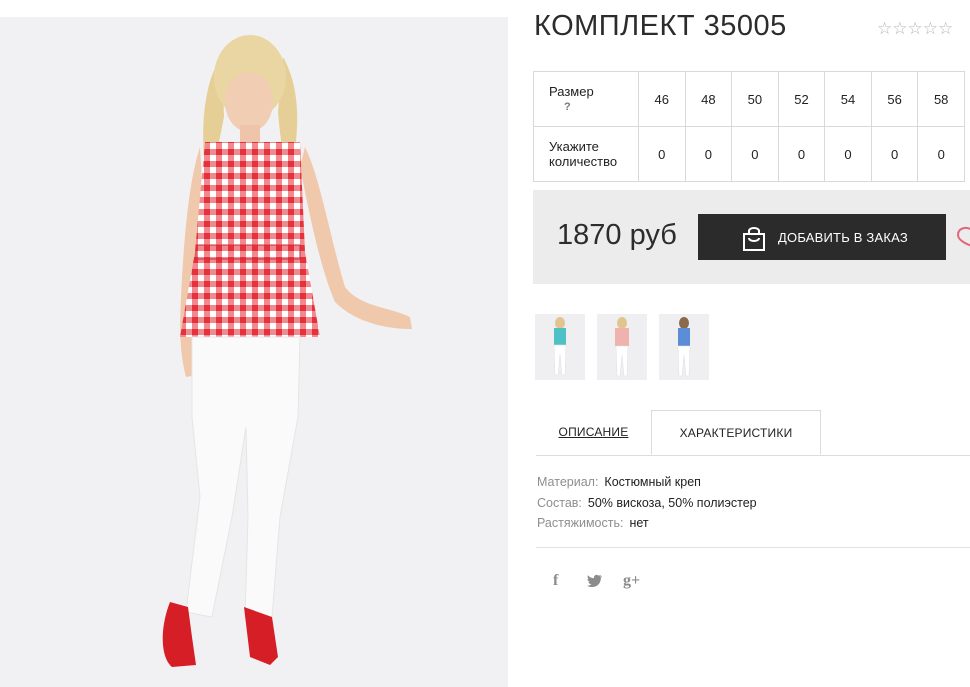 This screenshot has width=970, height=687. I want to click on thumbnail-variant-pink, so click(622, 347).